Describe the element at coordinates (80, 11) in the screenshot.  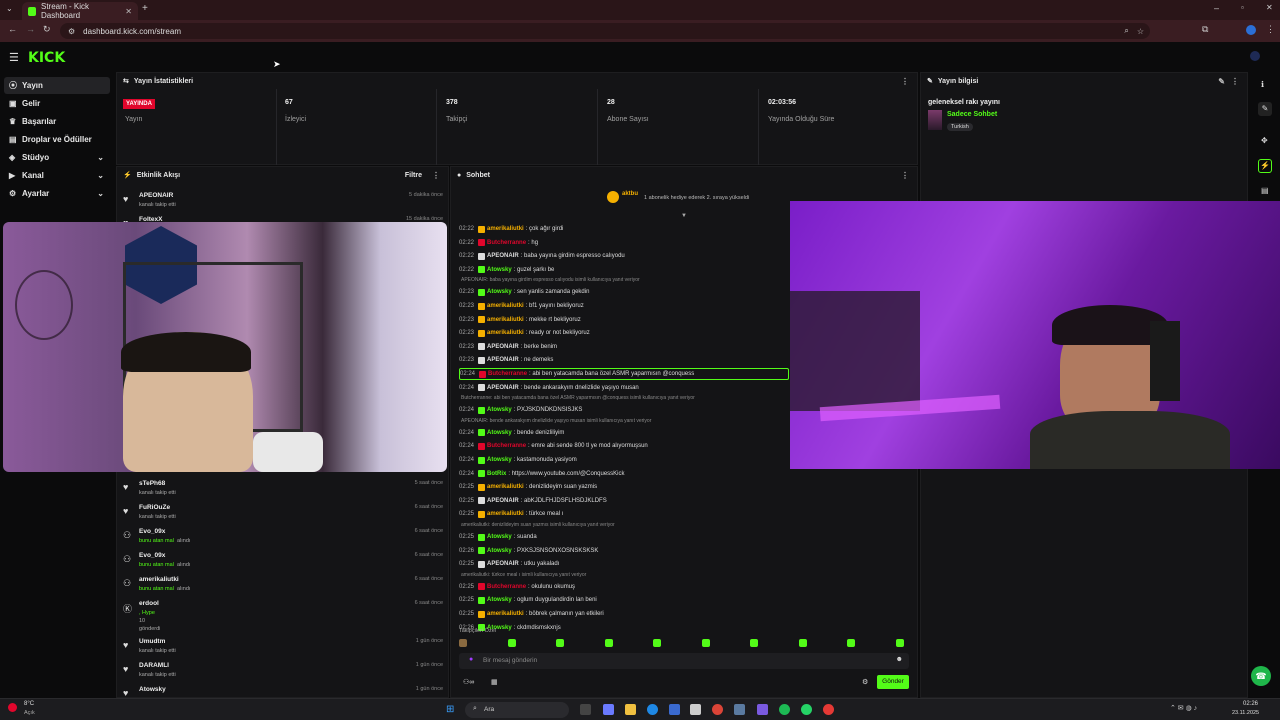
I see `browser-tab: Stream - Kick Dashboard ✕` at that location.